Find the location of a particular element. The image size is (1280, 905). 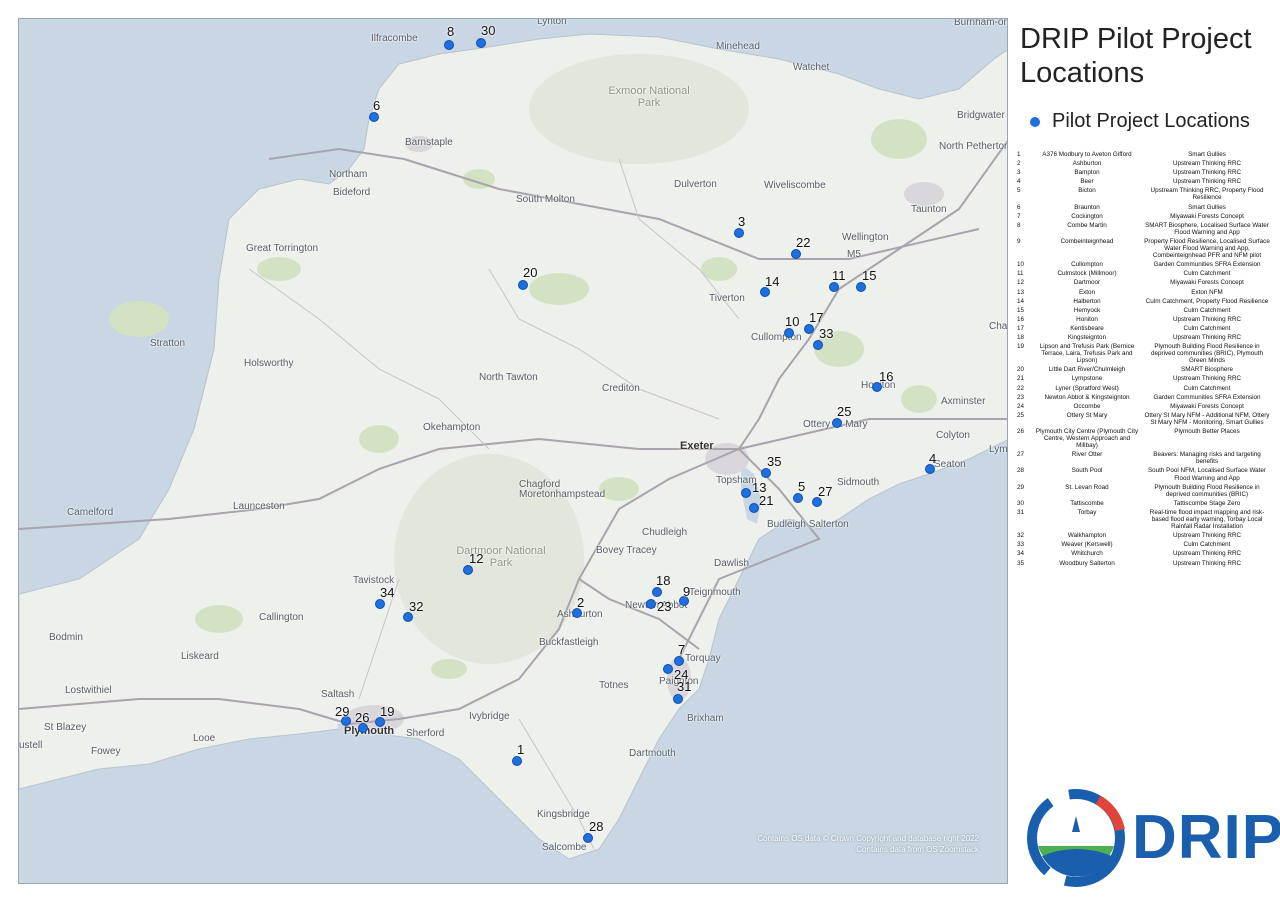

project-row: 3 Bampton Upstream Thinking RRC is located at coordinates (1144, 173).